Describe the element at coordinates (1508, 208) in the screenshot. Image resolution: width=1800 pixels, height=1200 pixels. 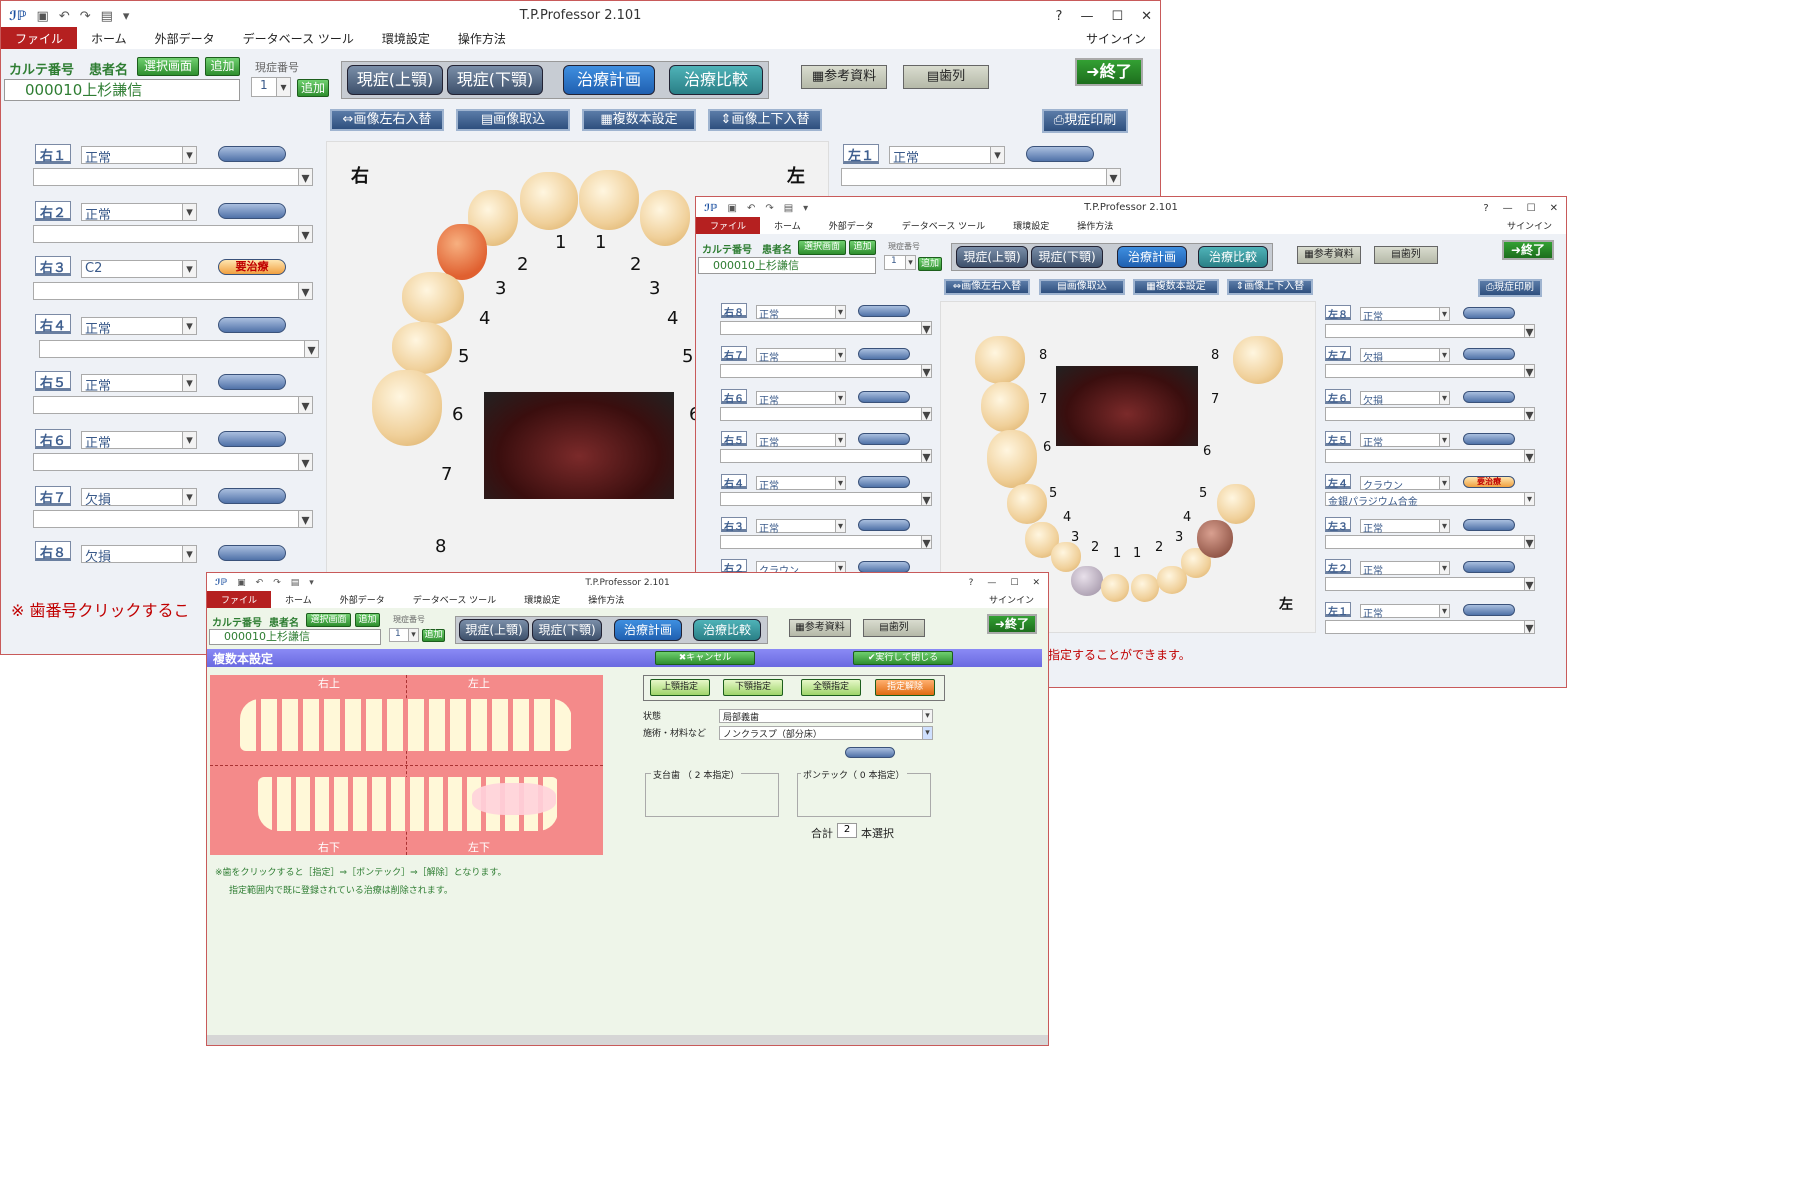
I see `minimize-icon: —` at that location.